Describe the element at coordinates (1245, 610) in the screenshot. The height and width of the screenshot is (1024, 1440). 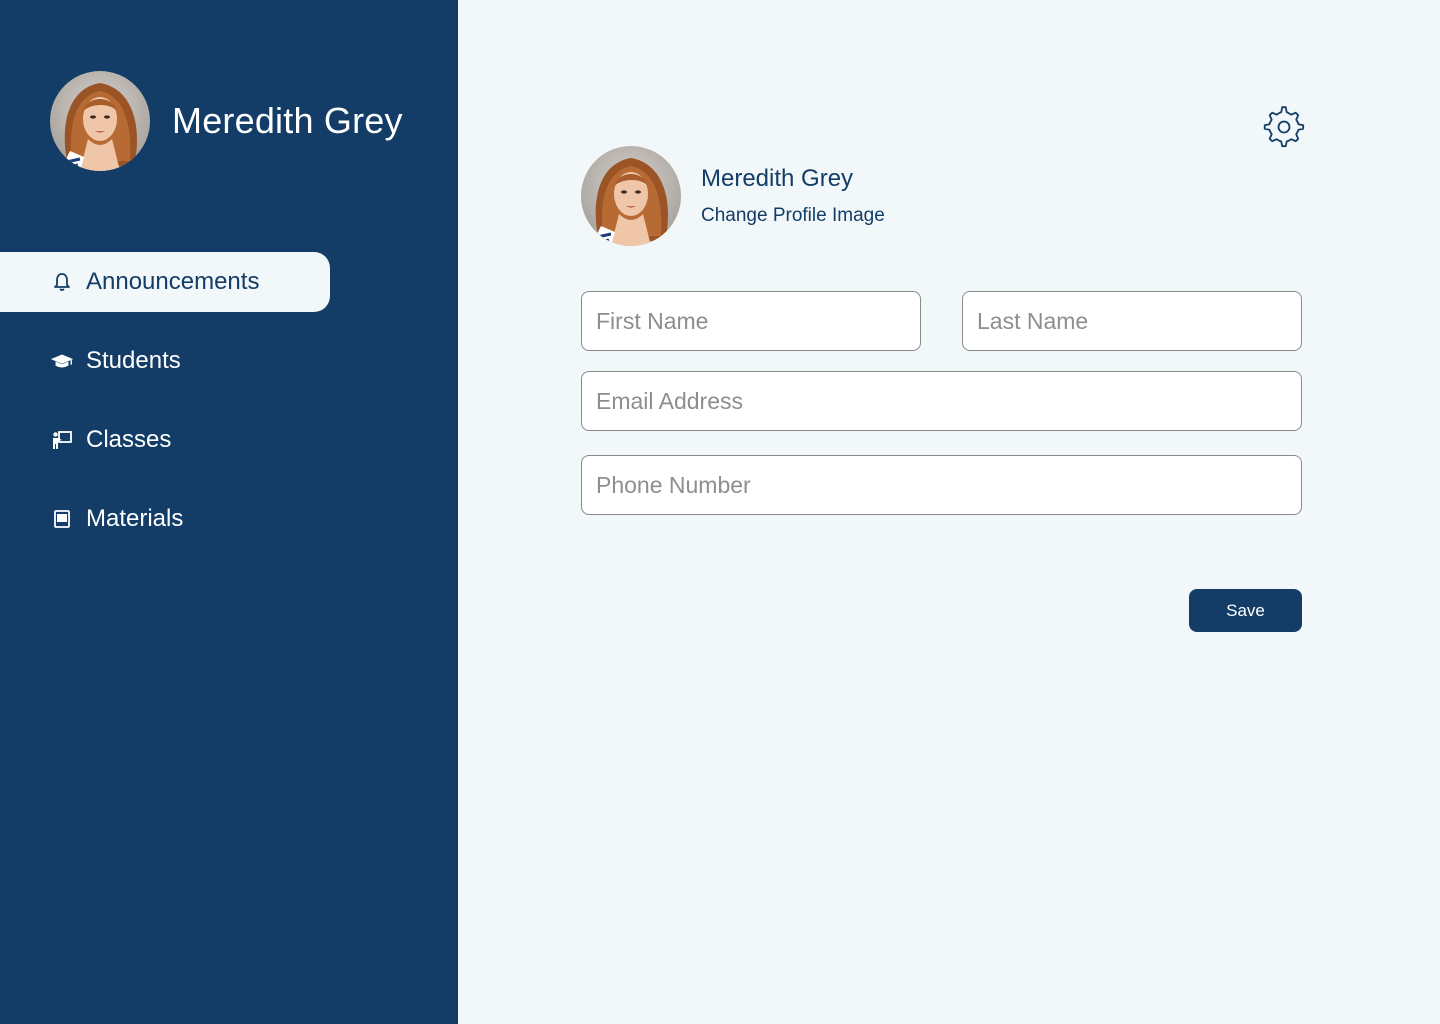
I see `save-button: Save` at that location.